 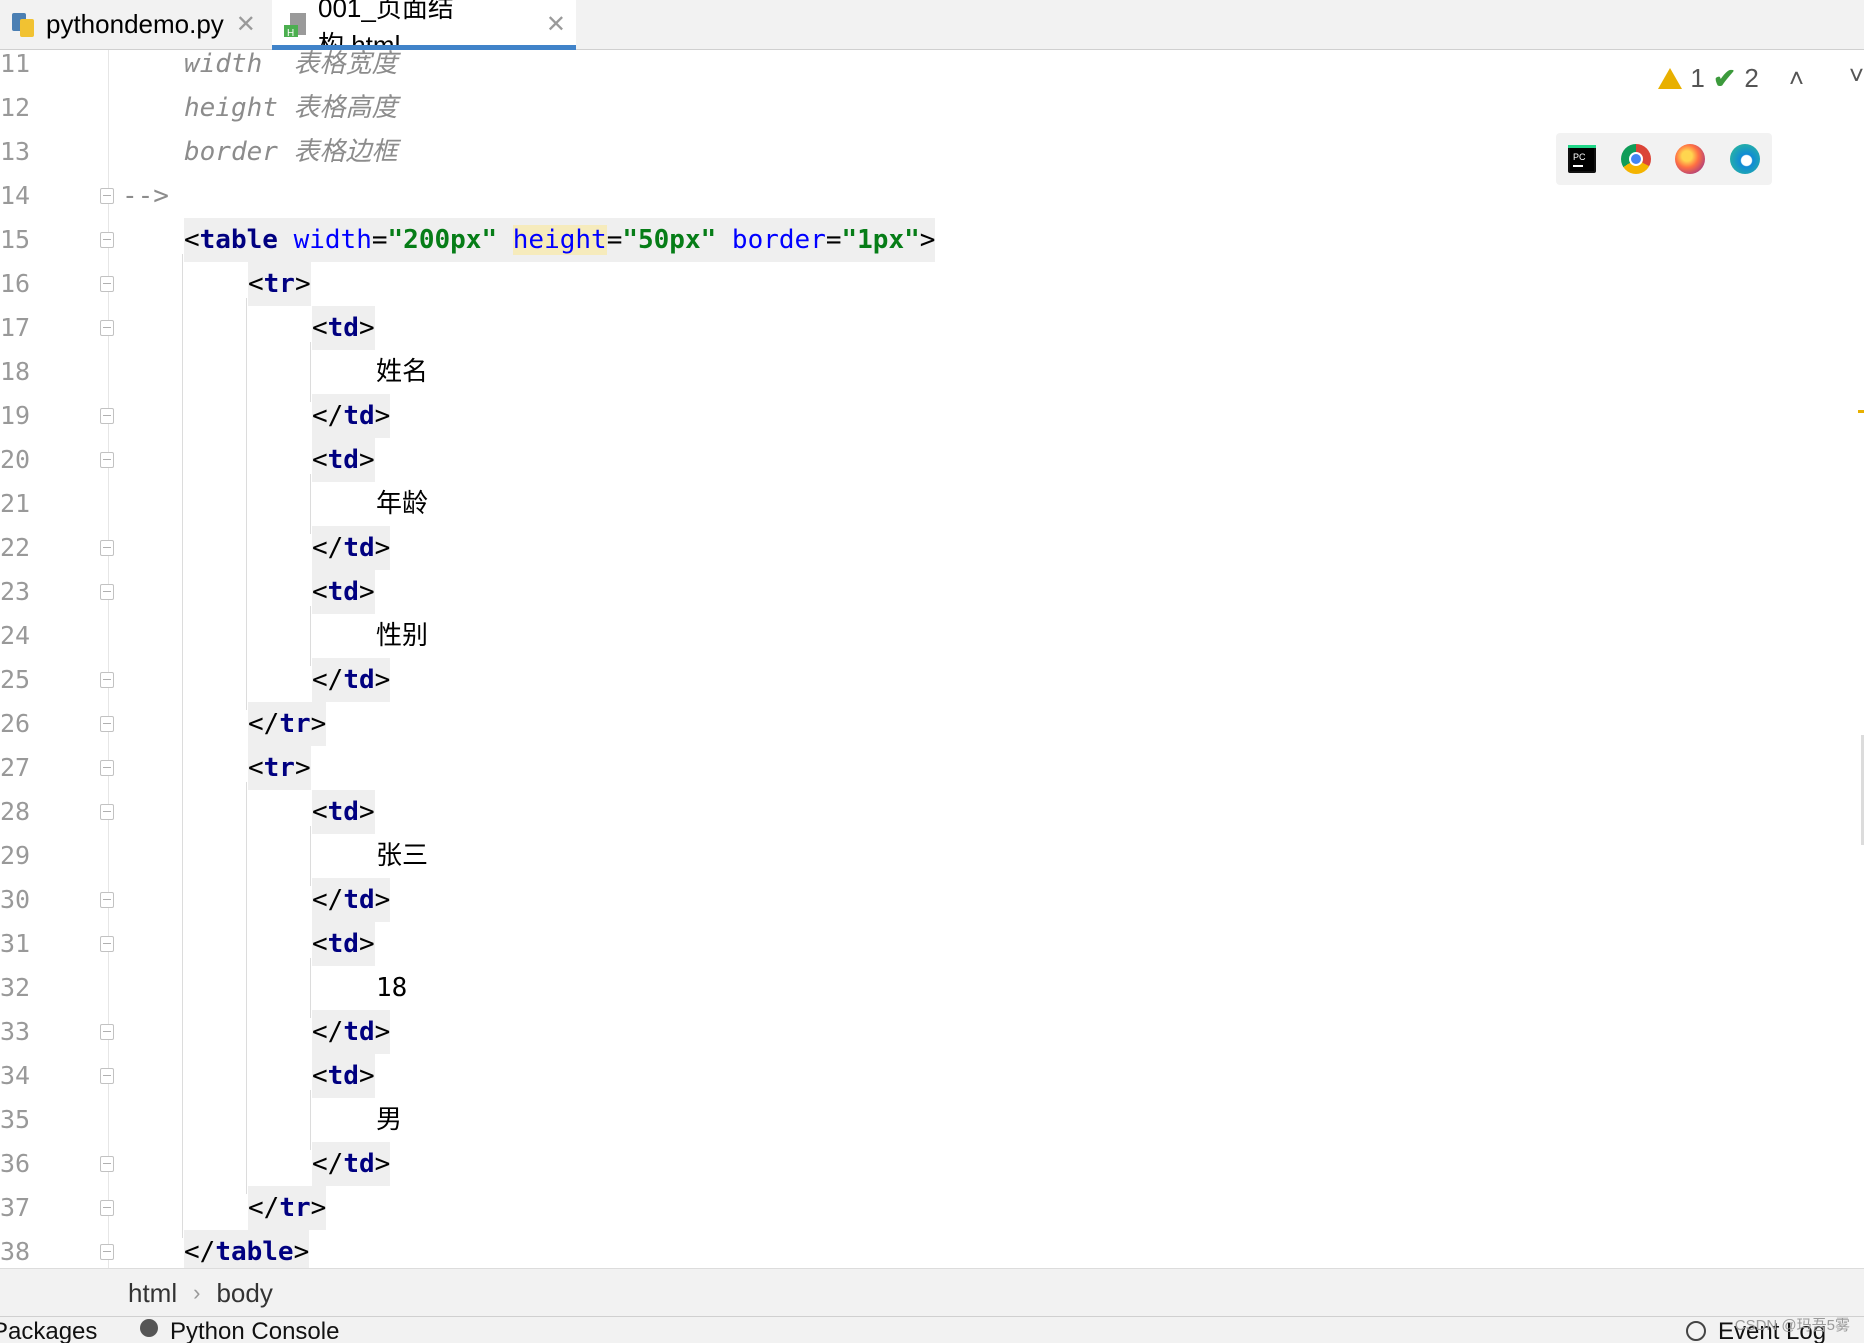 What do you see at coordinates (15, 679) in the screenshot?
I see `line-number: 25` at bounding box center [15, 679].